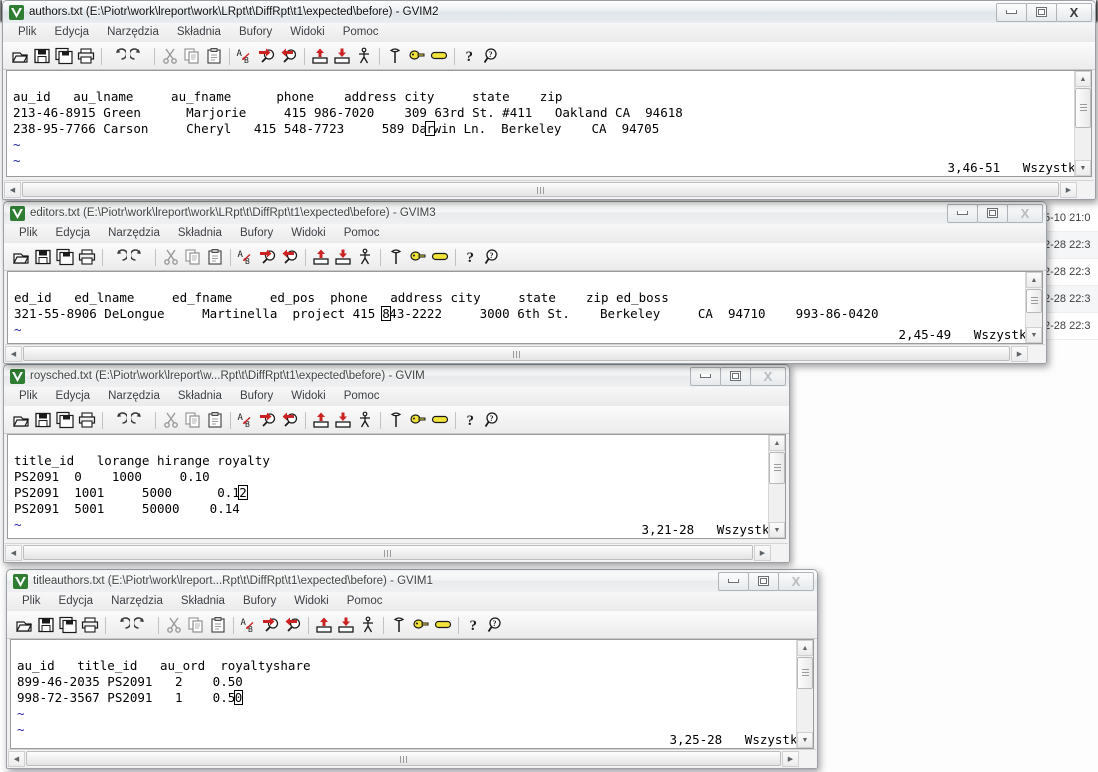 The image size is (1098, 772). What do you see at coordinates (321, 257) in the screenshot?
I see `load-session-icon` at bounding box center [321, 257].